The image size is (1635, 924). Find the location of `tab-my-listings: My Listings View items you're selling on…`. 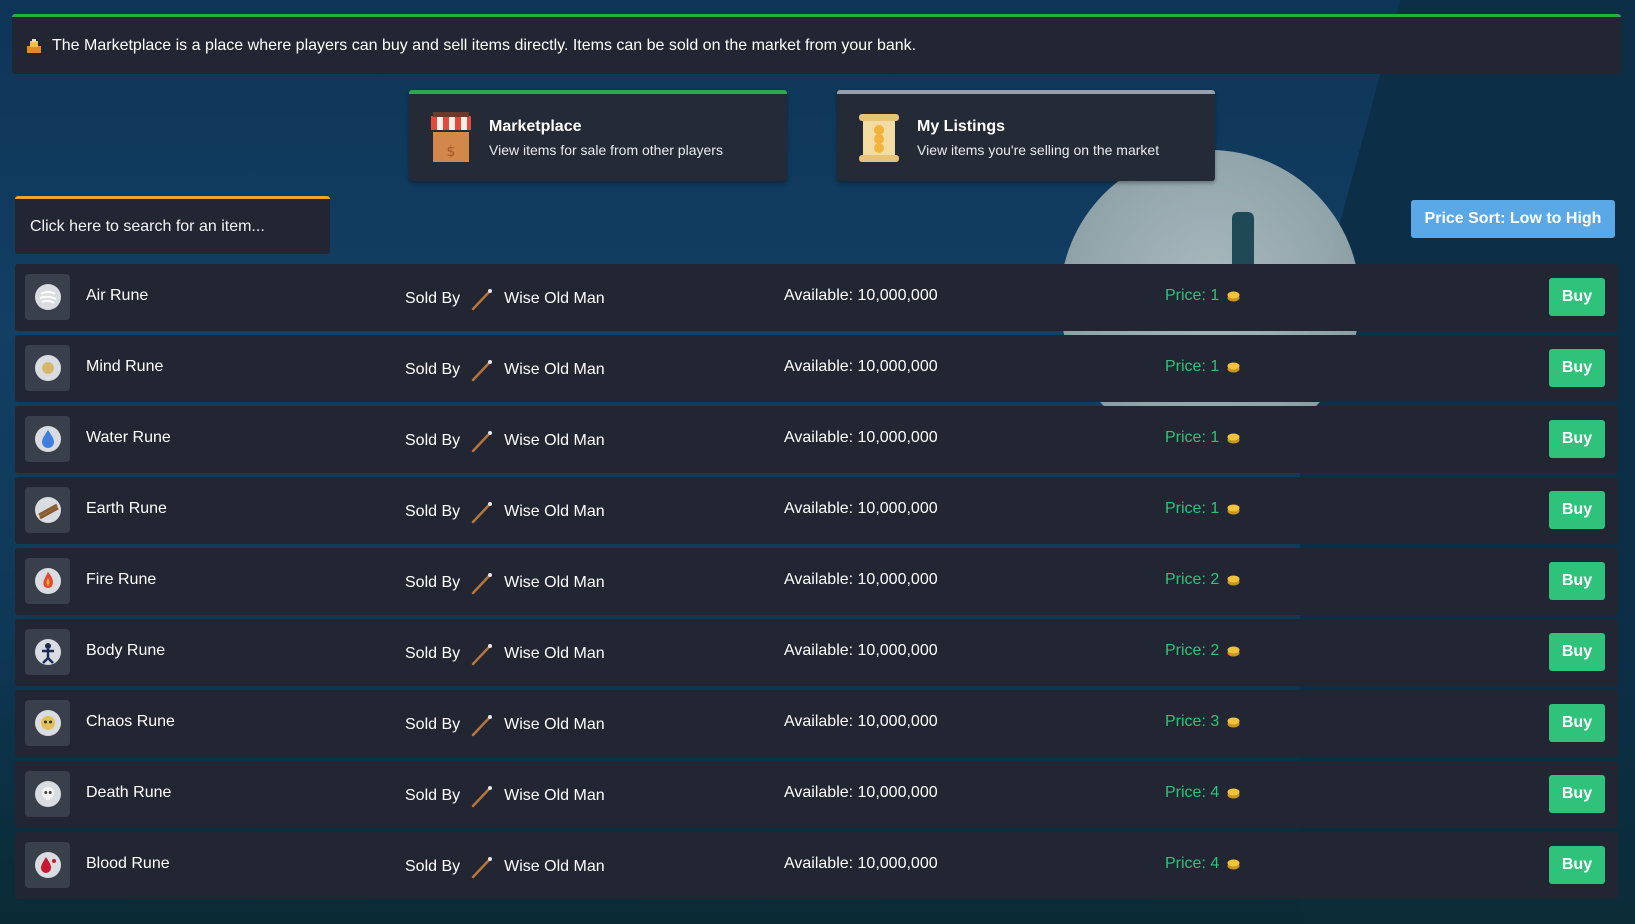

tab-my-listings: My Listings View items you're selling on… is located at coordinates (1026, 135).